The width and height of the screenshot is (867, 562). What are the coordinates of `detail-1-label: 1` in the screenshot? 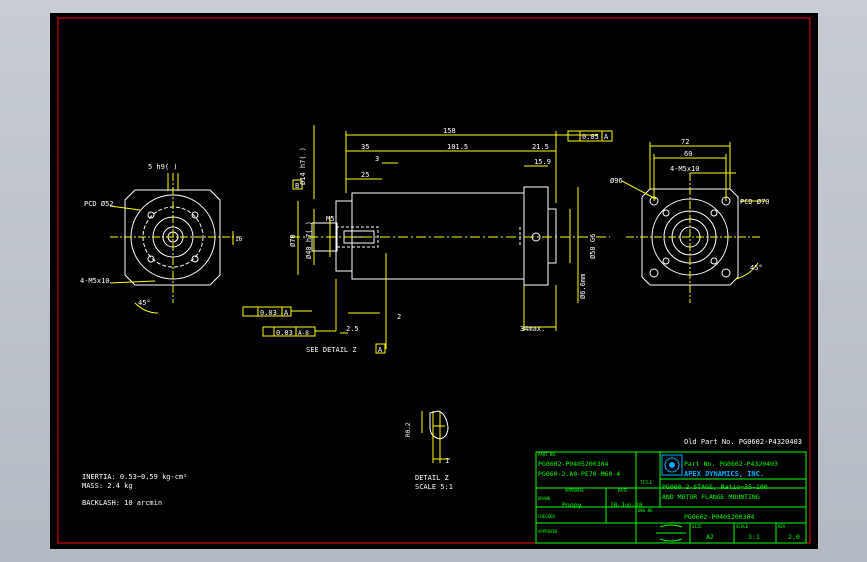 It's located at (447, 461).